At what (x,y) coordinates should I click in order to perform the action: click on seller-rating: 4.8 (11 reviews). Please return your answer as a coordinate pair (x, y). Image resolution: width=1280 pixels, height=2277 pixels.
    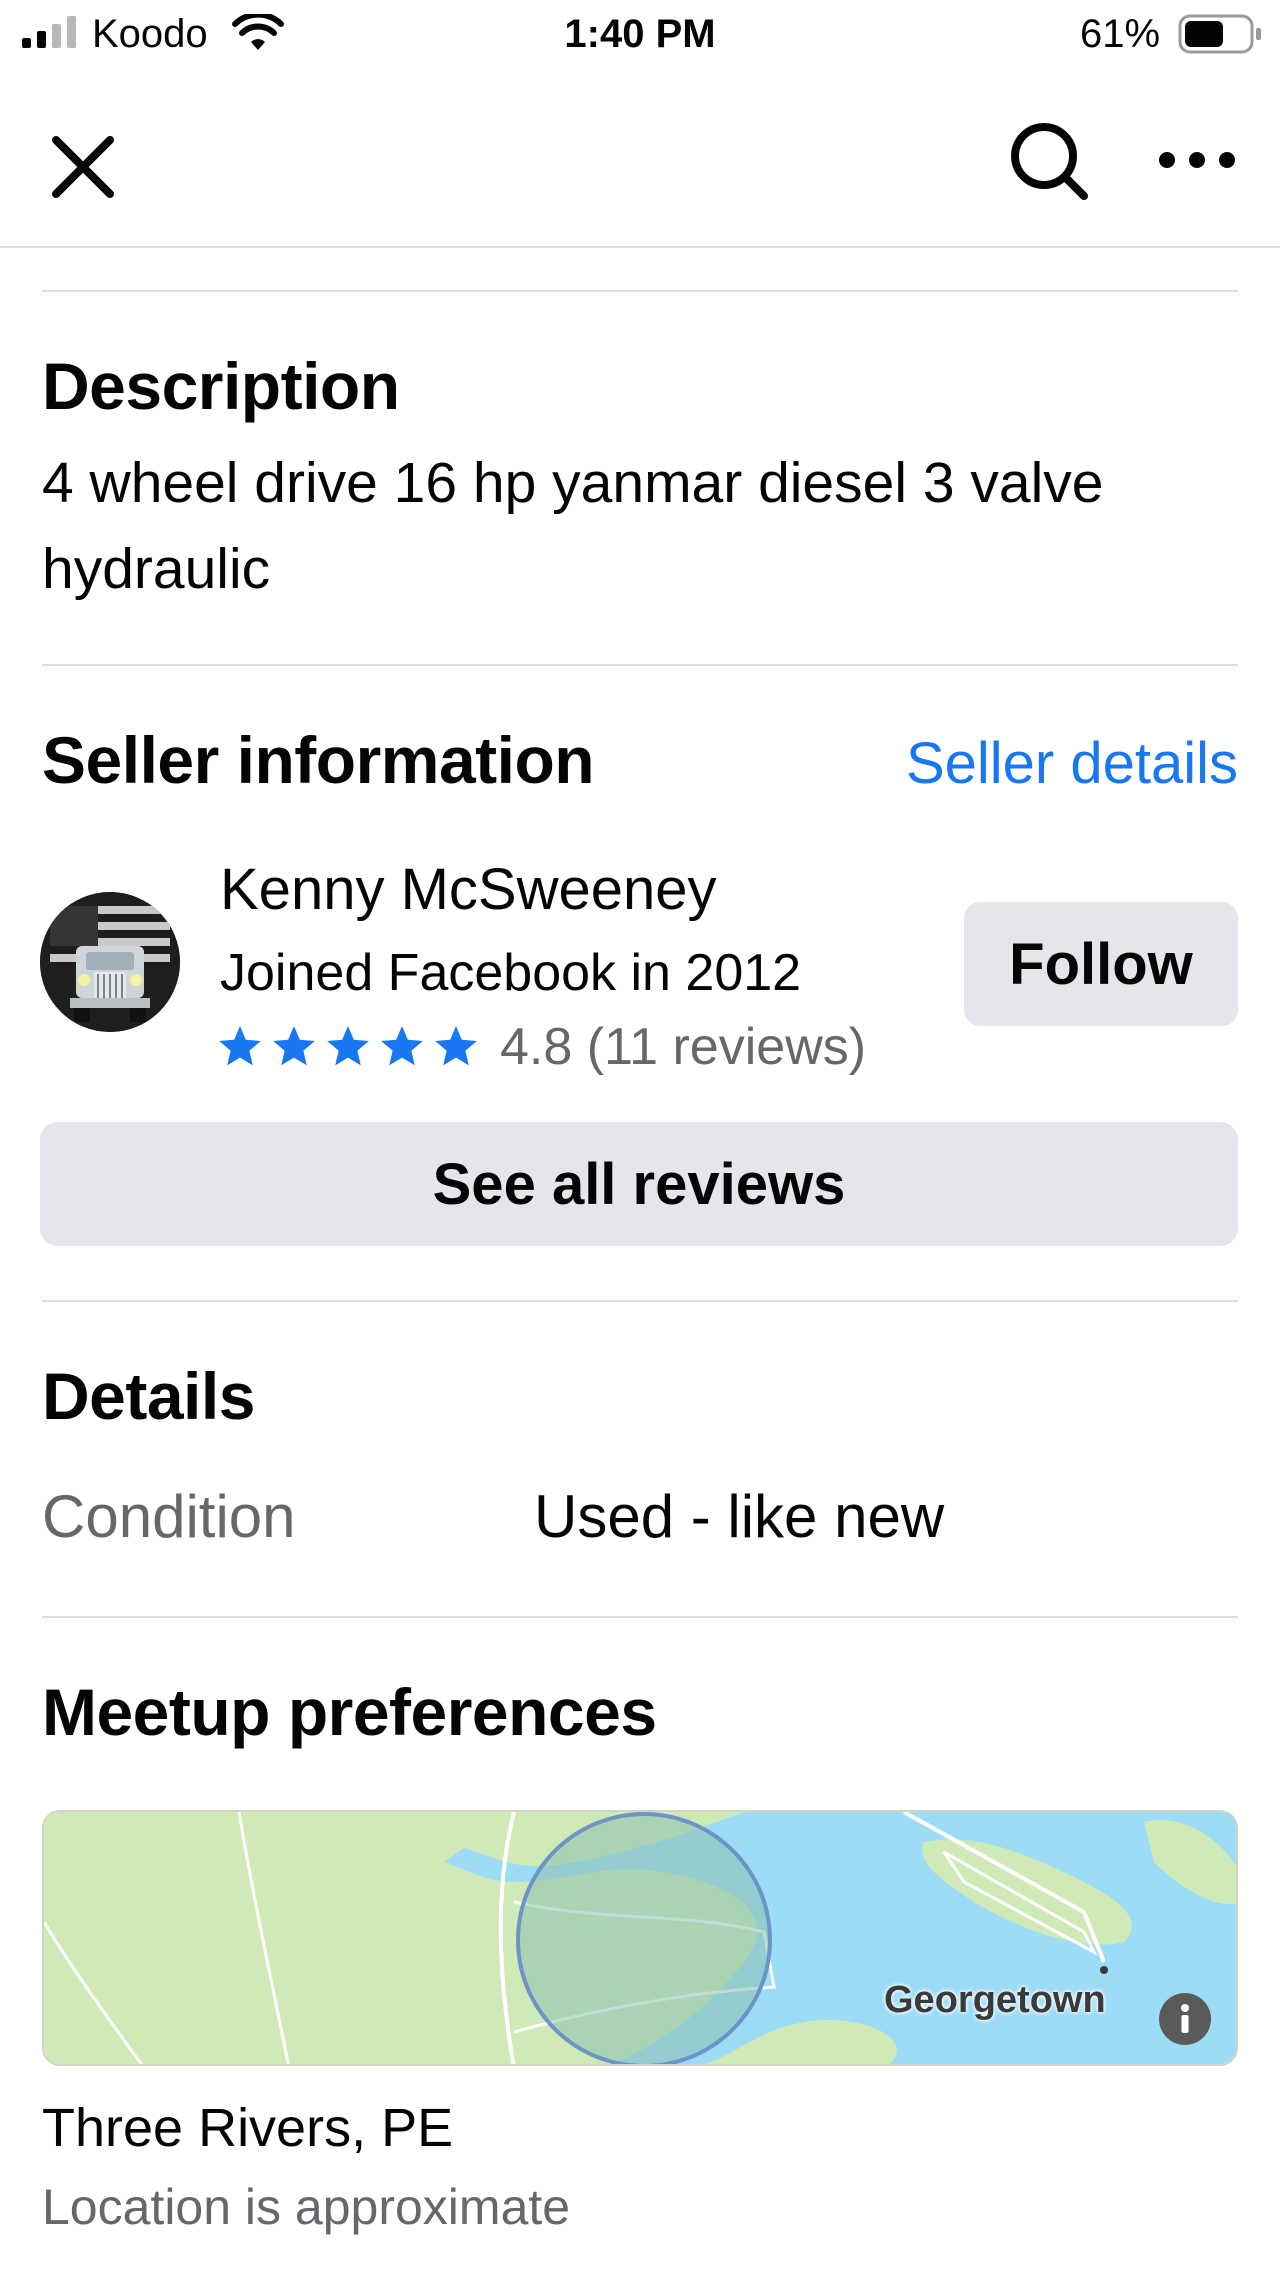
    Looking at the image, I should click on (541, 1047).